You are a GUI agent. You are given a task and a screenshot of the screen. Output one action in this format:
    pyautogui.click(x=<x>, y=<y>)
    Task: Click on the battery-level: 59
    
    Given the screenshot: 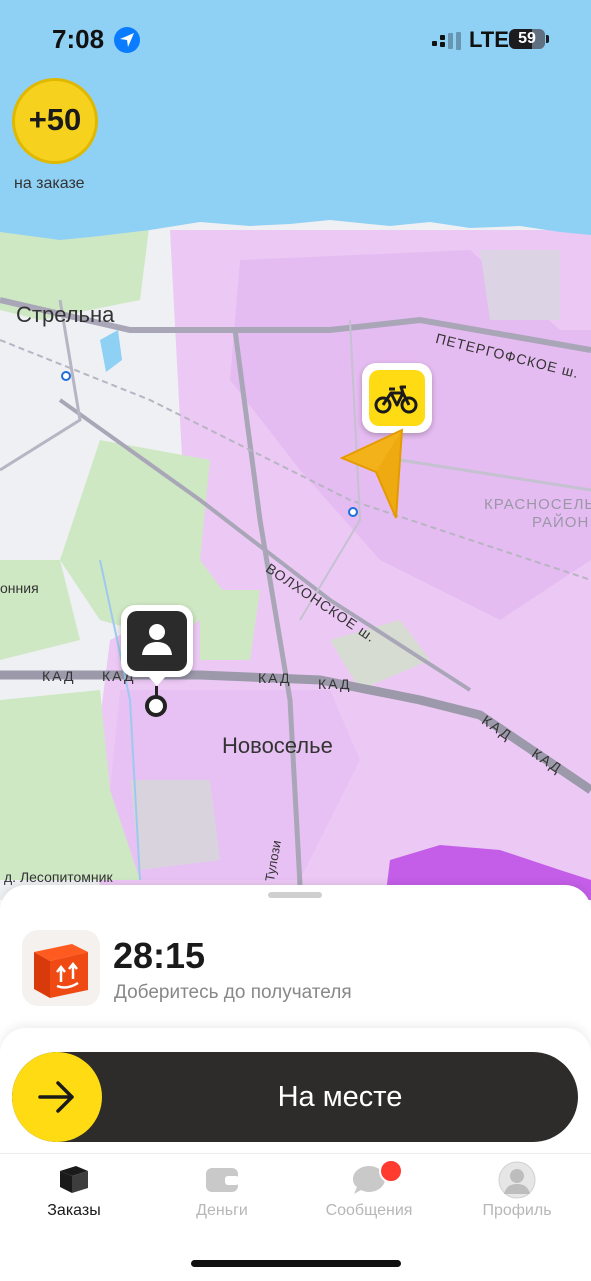 What is the action you would take?
    pyautogui.click(x=527, y=38)
    